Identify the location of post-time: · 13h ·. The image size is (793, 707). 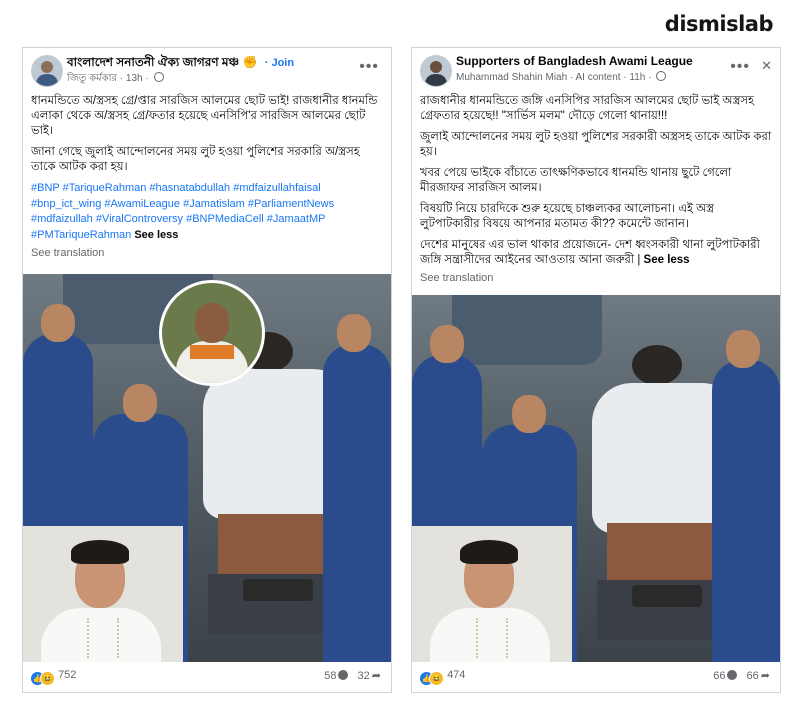
(134, 78).